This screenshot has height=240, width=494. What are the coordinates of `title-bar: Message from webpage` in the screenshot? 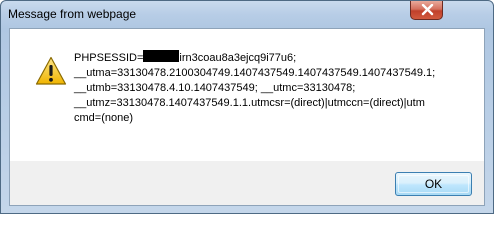 It's located at (247, 14).